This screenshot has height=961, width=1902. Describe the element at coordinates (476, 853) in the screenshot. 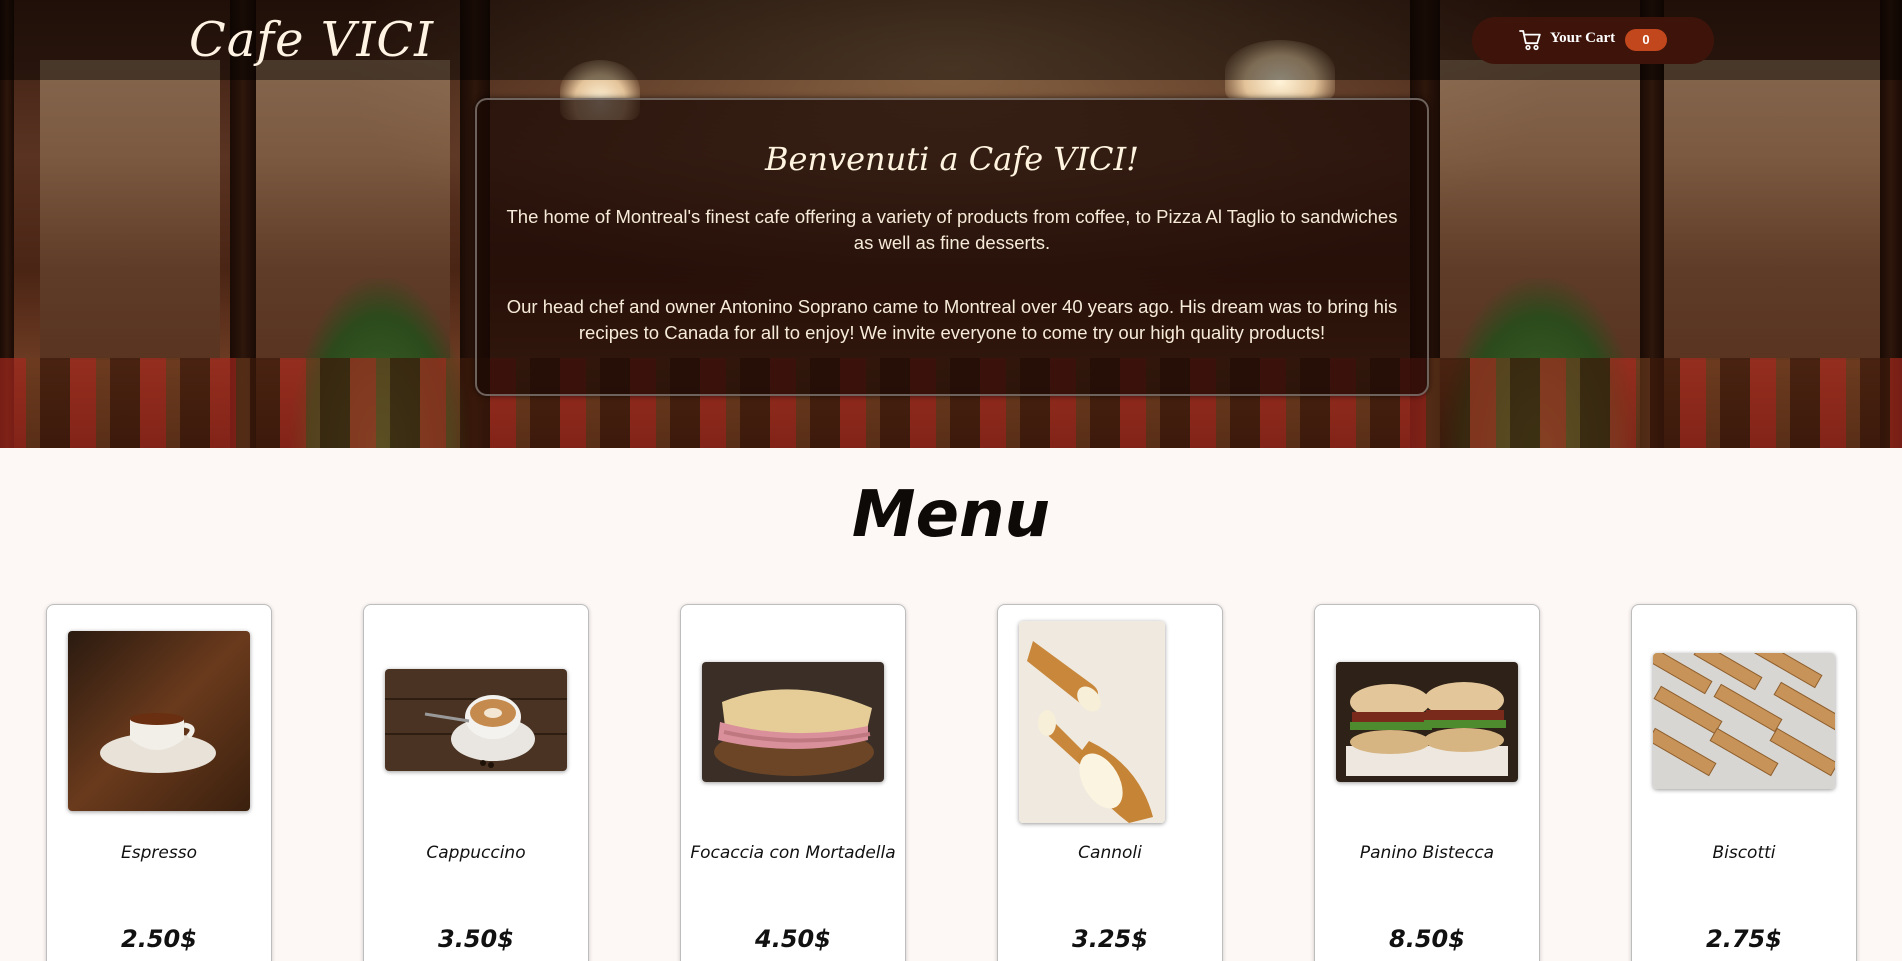

I see `menu-item-name: Cappuccino` at that location.